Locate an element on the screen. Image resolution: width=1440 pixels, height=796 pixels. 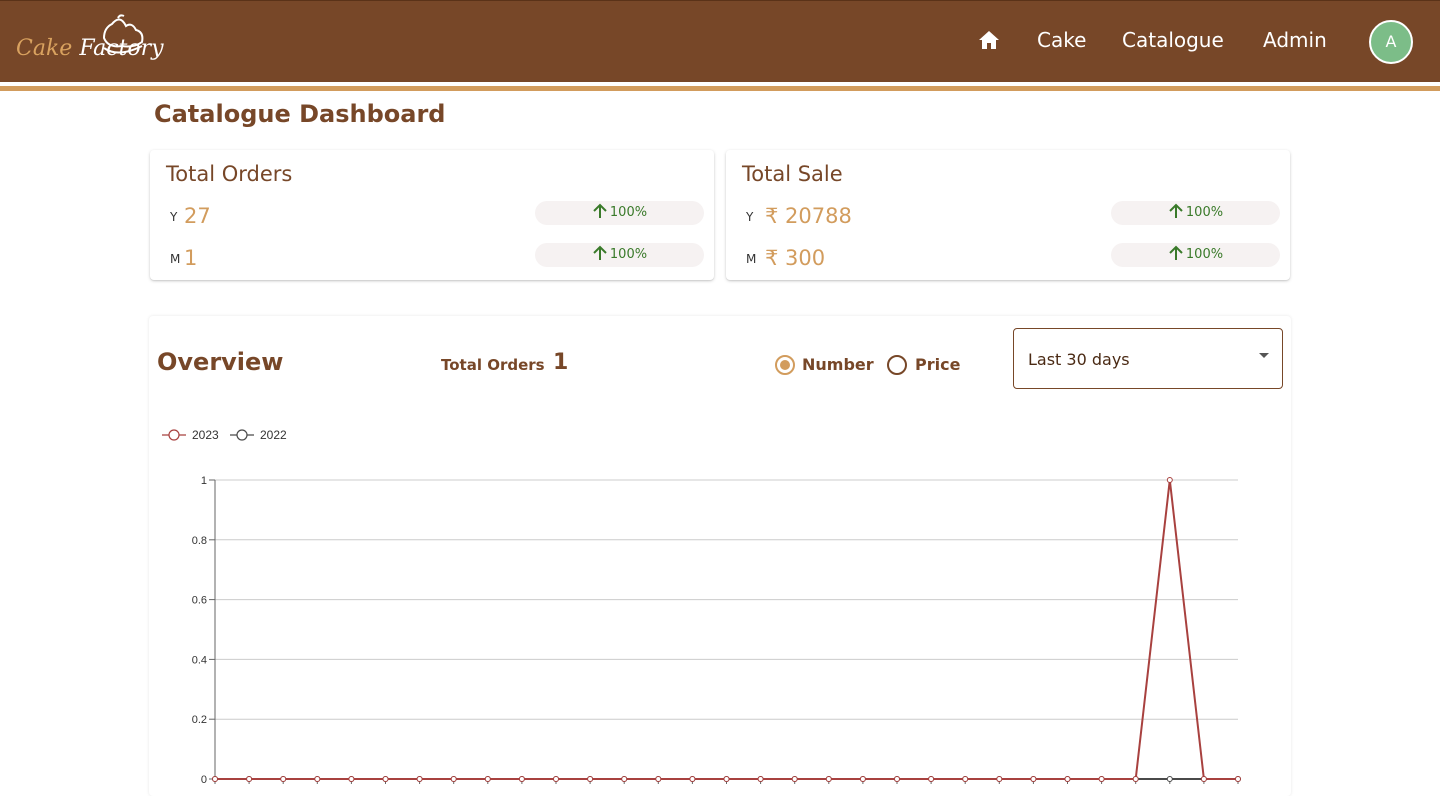
overview-total-orders-label: Total Orders is located at coordinates (493, 365).